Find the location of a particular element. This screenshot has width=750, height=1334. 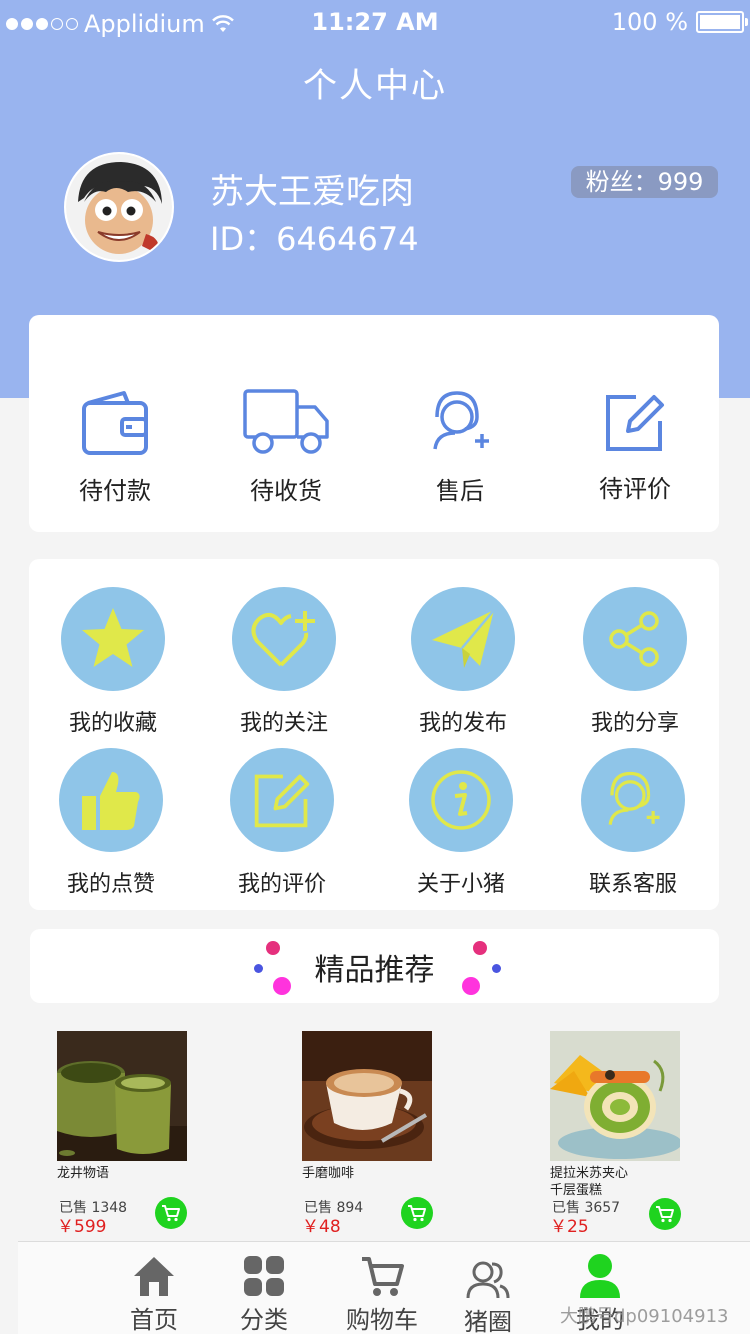

product-price: ￥25 is located at coordinates (569, 1227).